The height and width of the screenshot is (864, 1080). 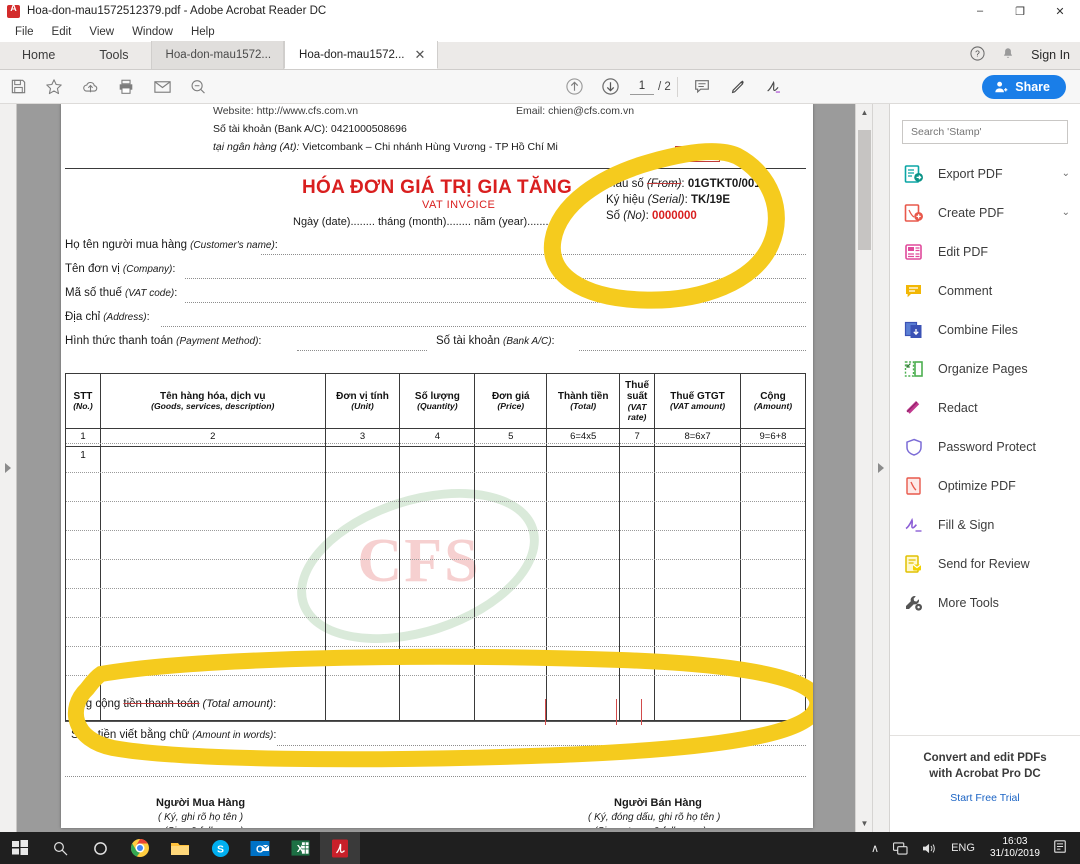 What do you see at coordinates (1008, 55) in the screenshot?
I see `bell-icon` at bounding box center [1008, 55].